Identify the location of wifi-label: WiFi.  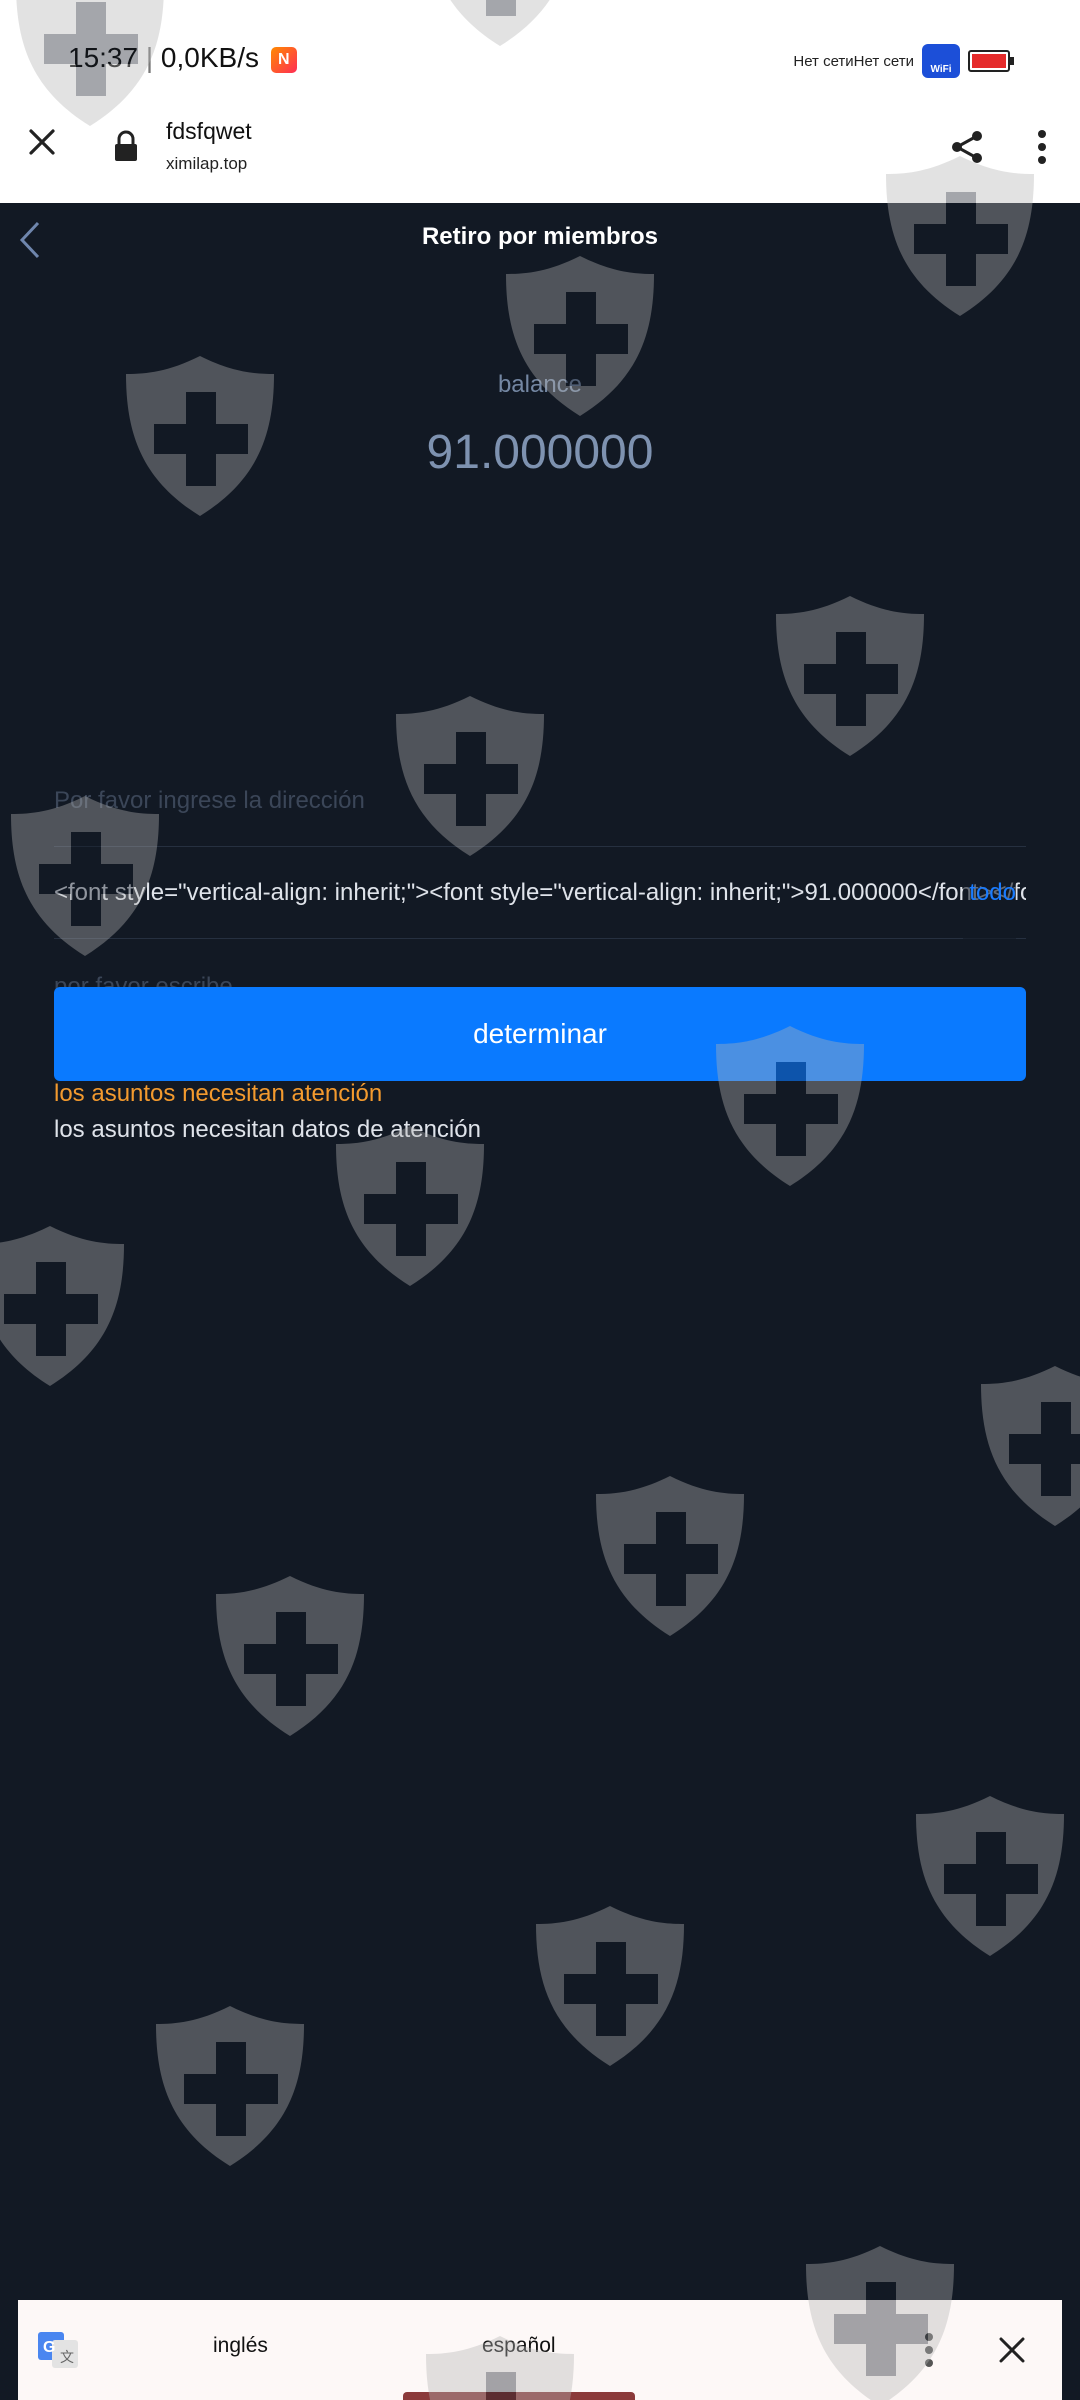
(941, 69).